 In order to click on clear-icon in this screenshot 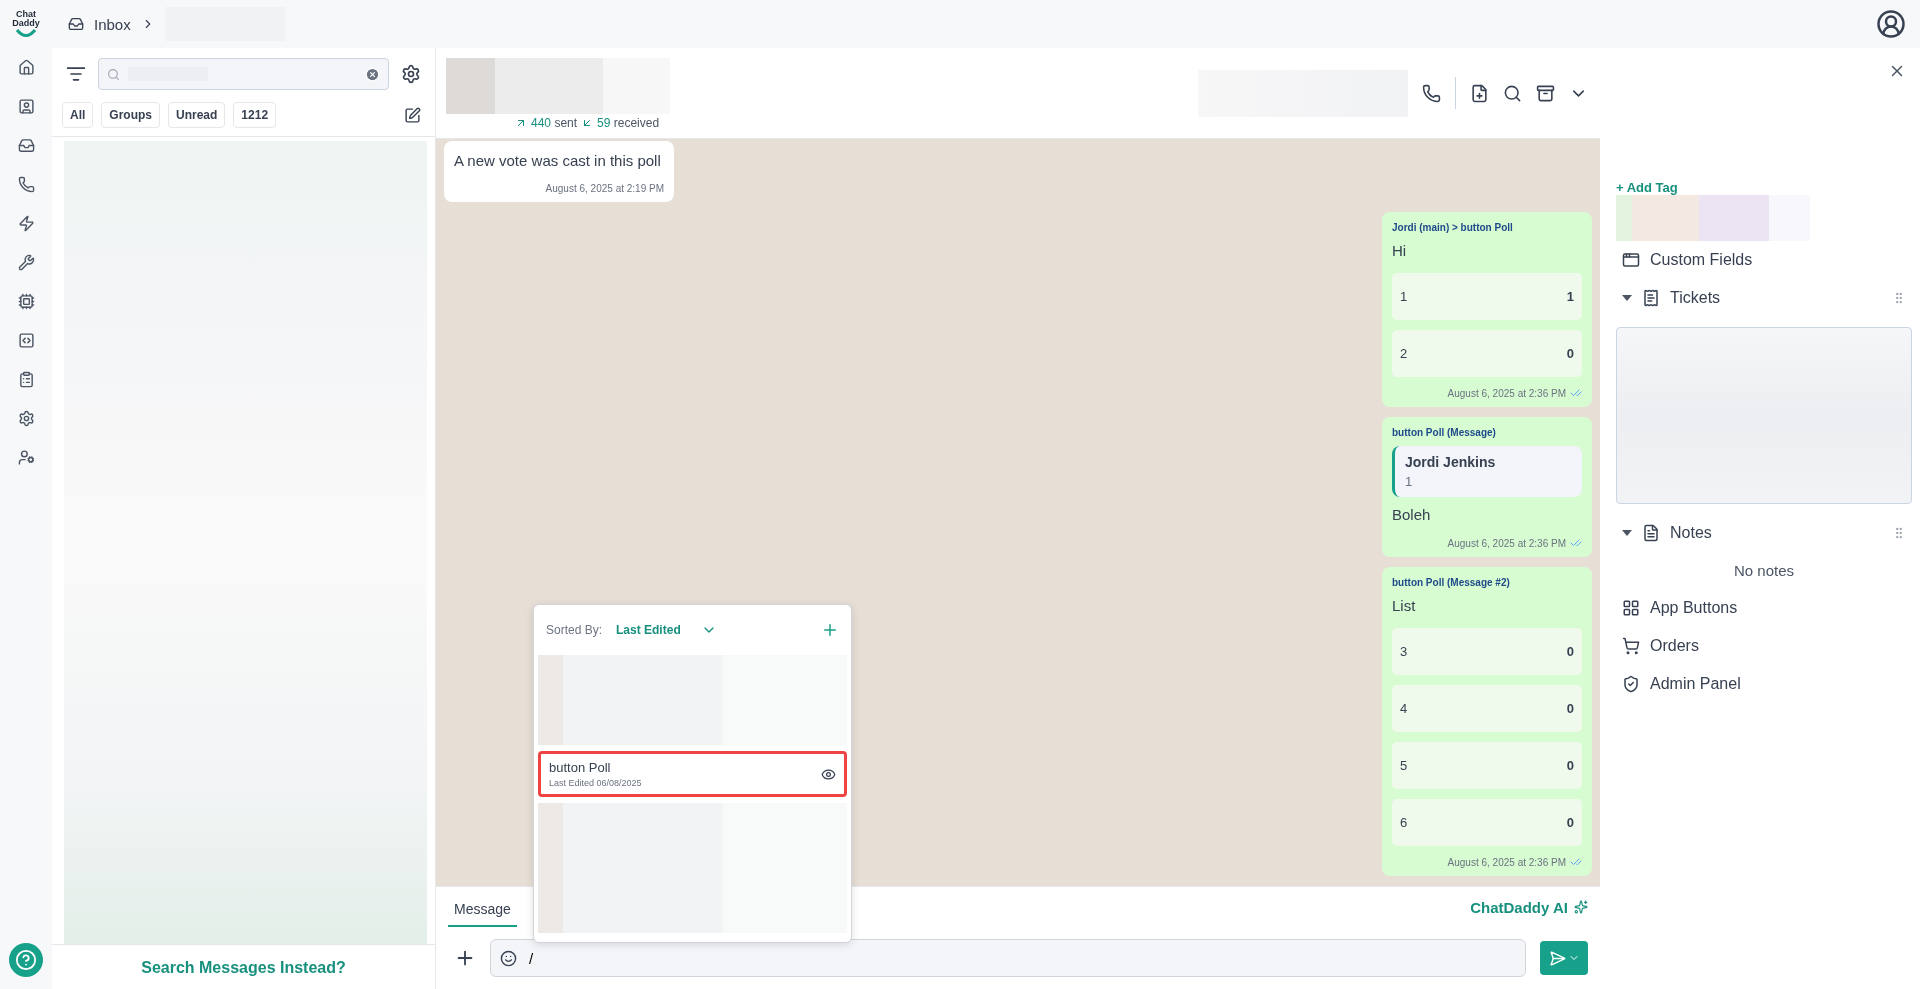, I will do `click(372, 74)`.